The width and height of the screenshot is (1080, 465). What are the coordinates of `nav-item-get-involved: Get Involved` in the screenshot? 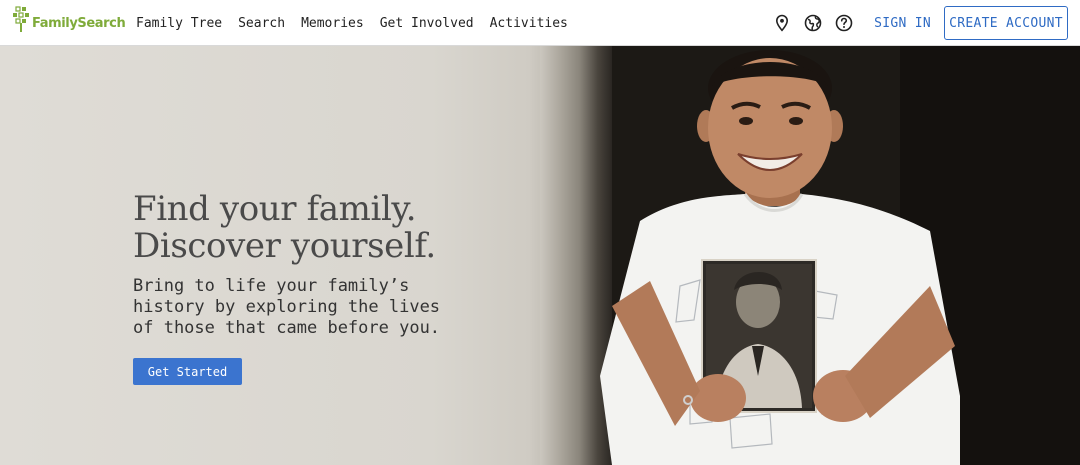 It's located at (427, 23).